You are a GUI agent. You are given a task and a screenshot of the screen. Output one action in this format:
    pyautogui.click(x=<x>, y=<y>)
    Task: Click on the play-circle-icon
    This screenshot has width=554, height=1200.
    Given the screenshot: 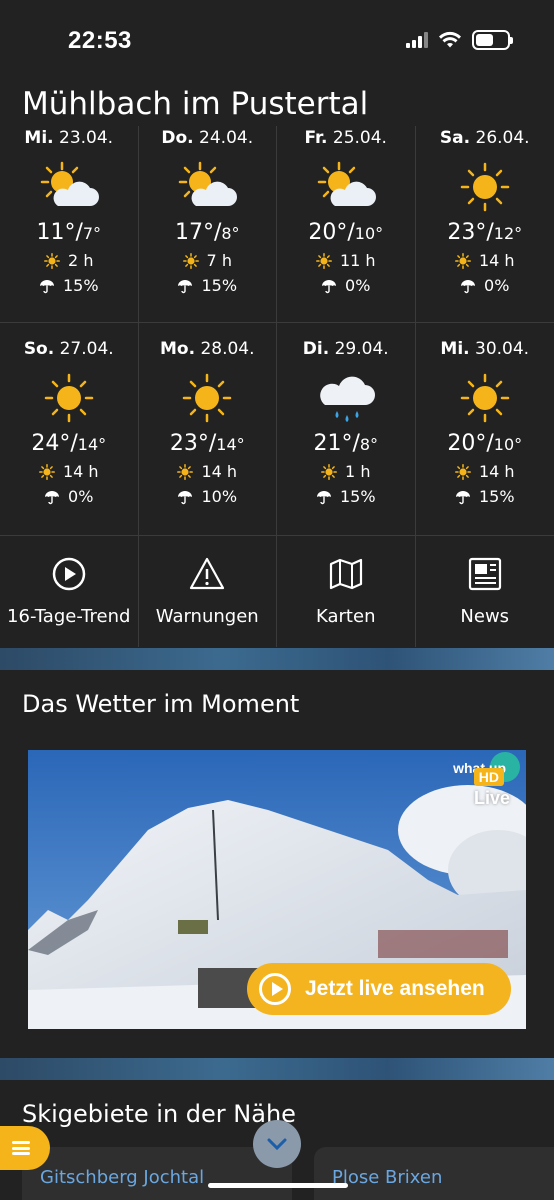 What is the action you would take?
    pyautogui.click(x=69, y=574)
    